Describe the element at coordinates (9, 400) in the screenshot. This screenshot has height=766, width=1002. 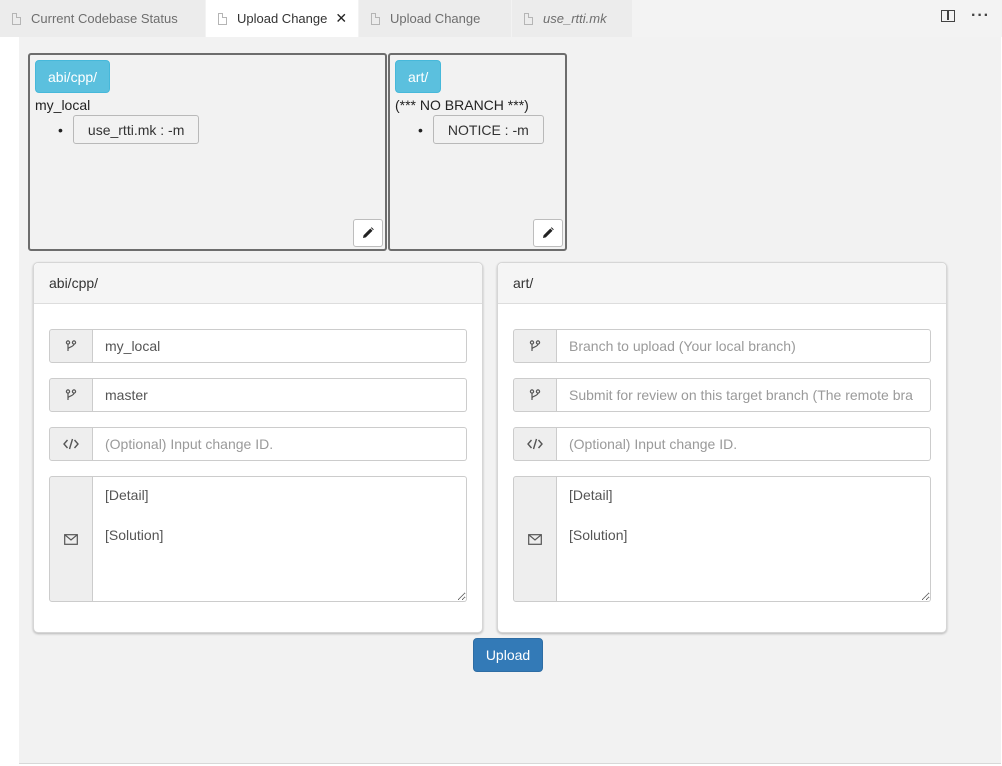
I see `left-gutter` at that location.